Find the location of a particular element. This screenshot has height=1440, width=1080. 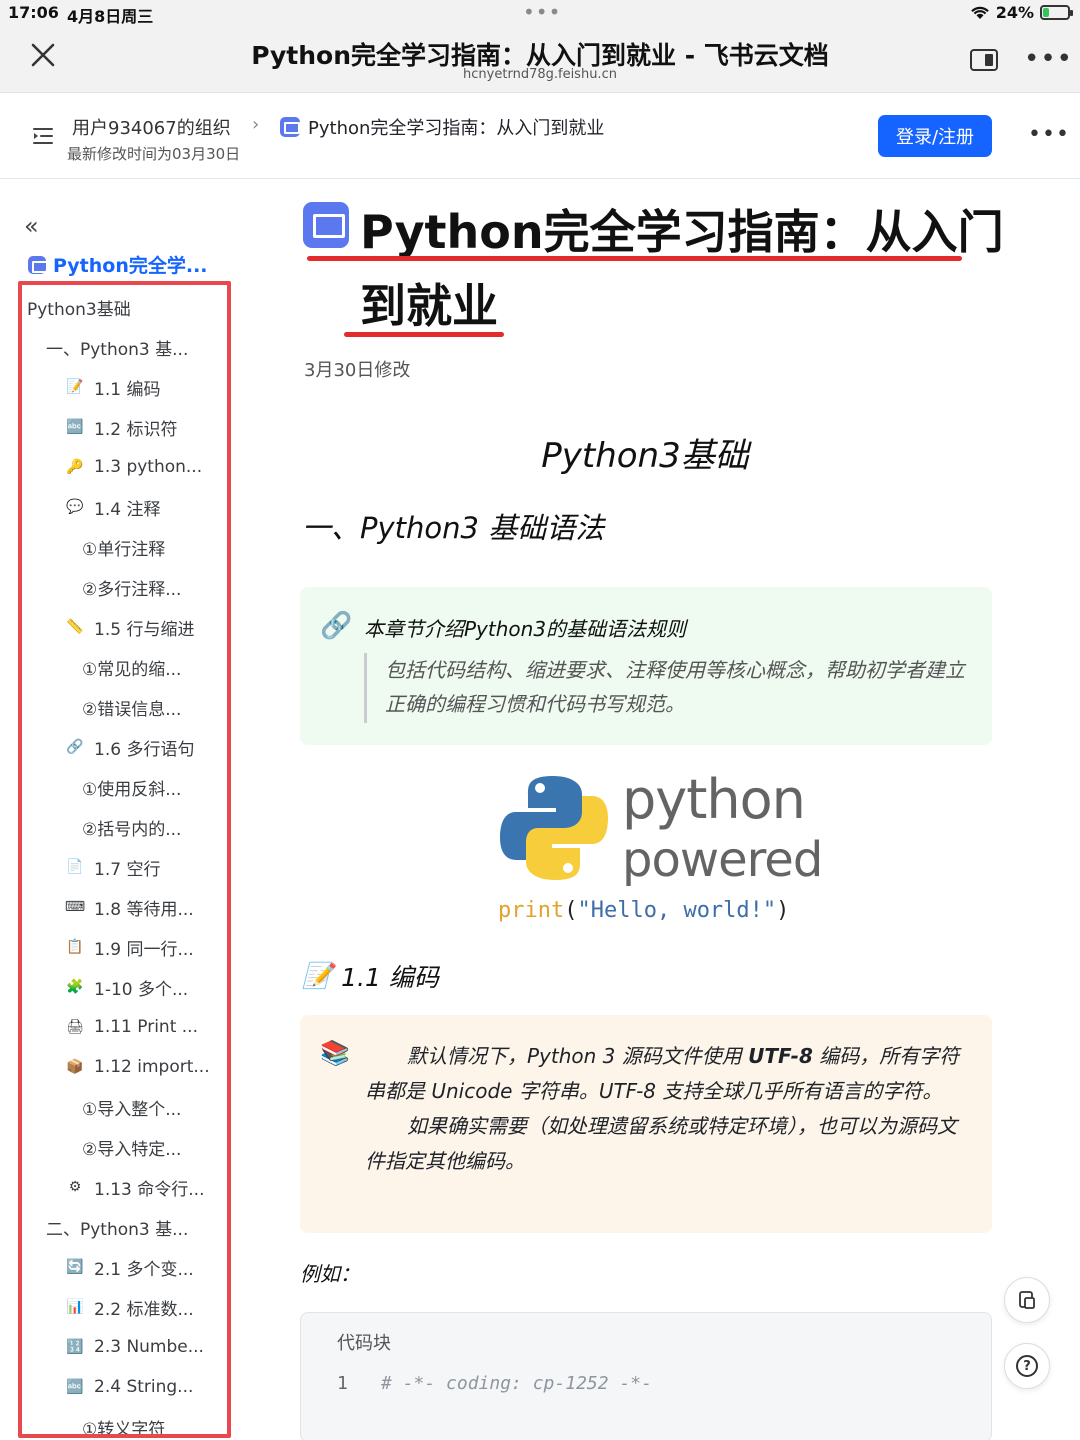

browser-more-icon: ••• is located at coordinates (1048, 59).